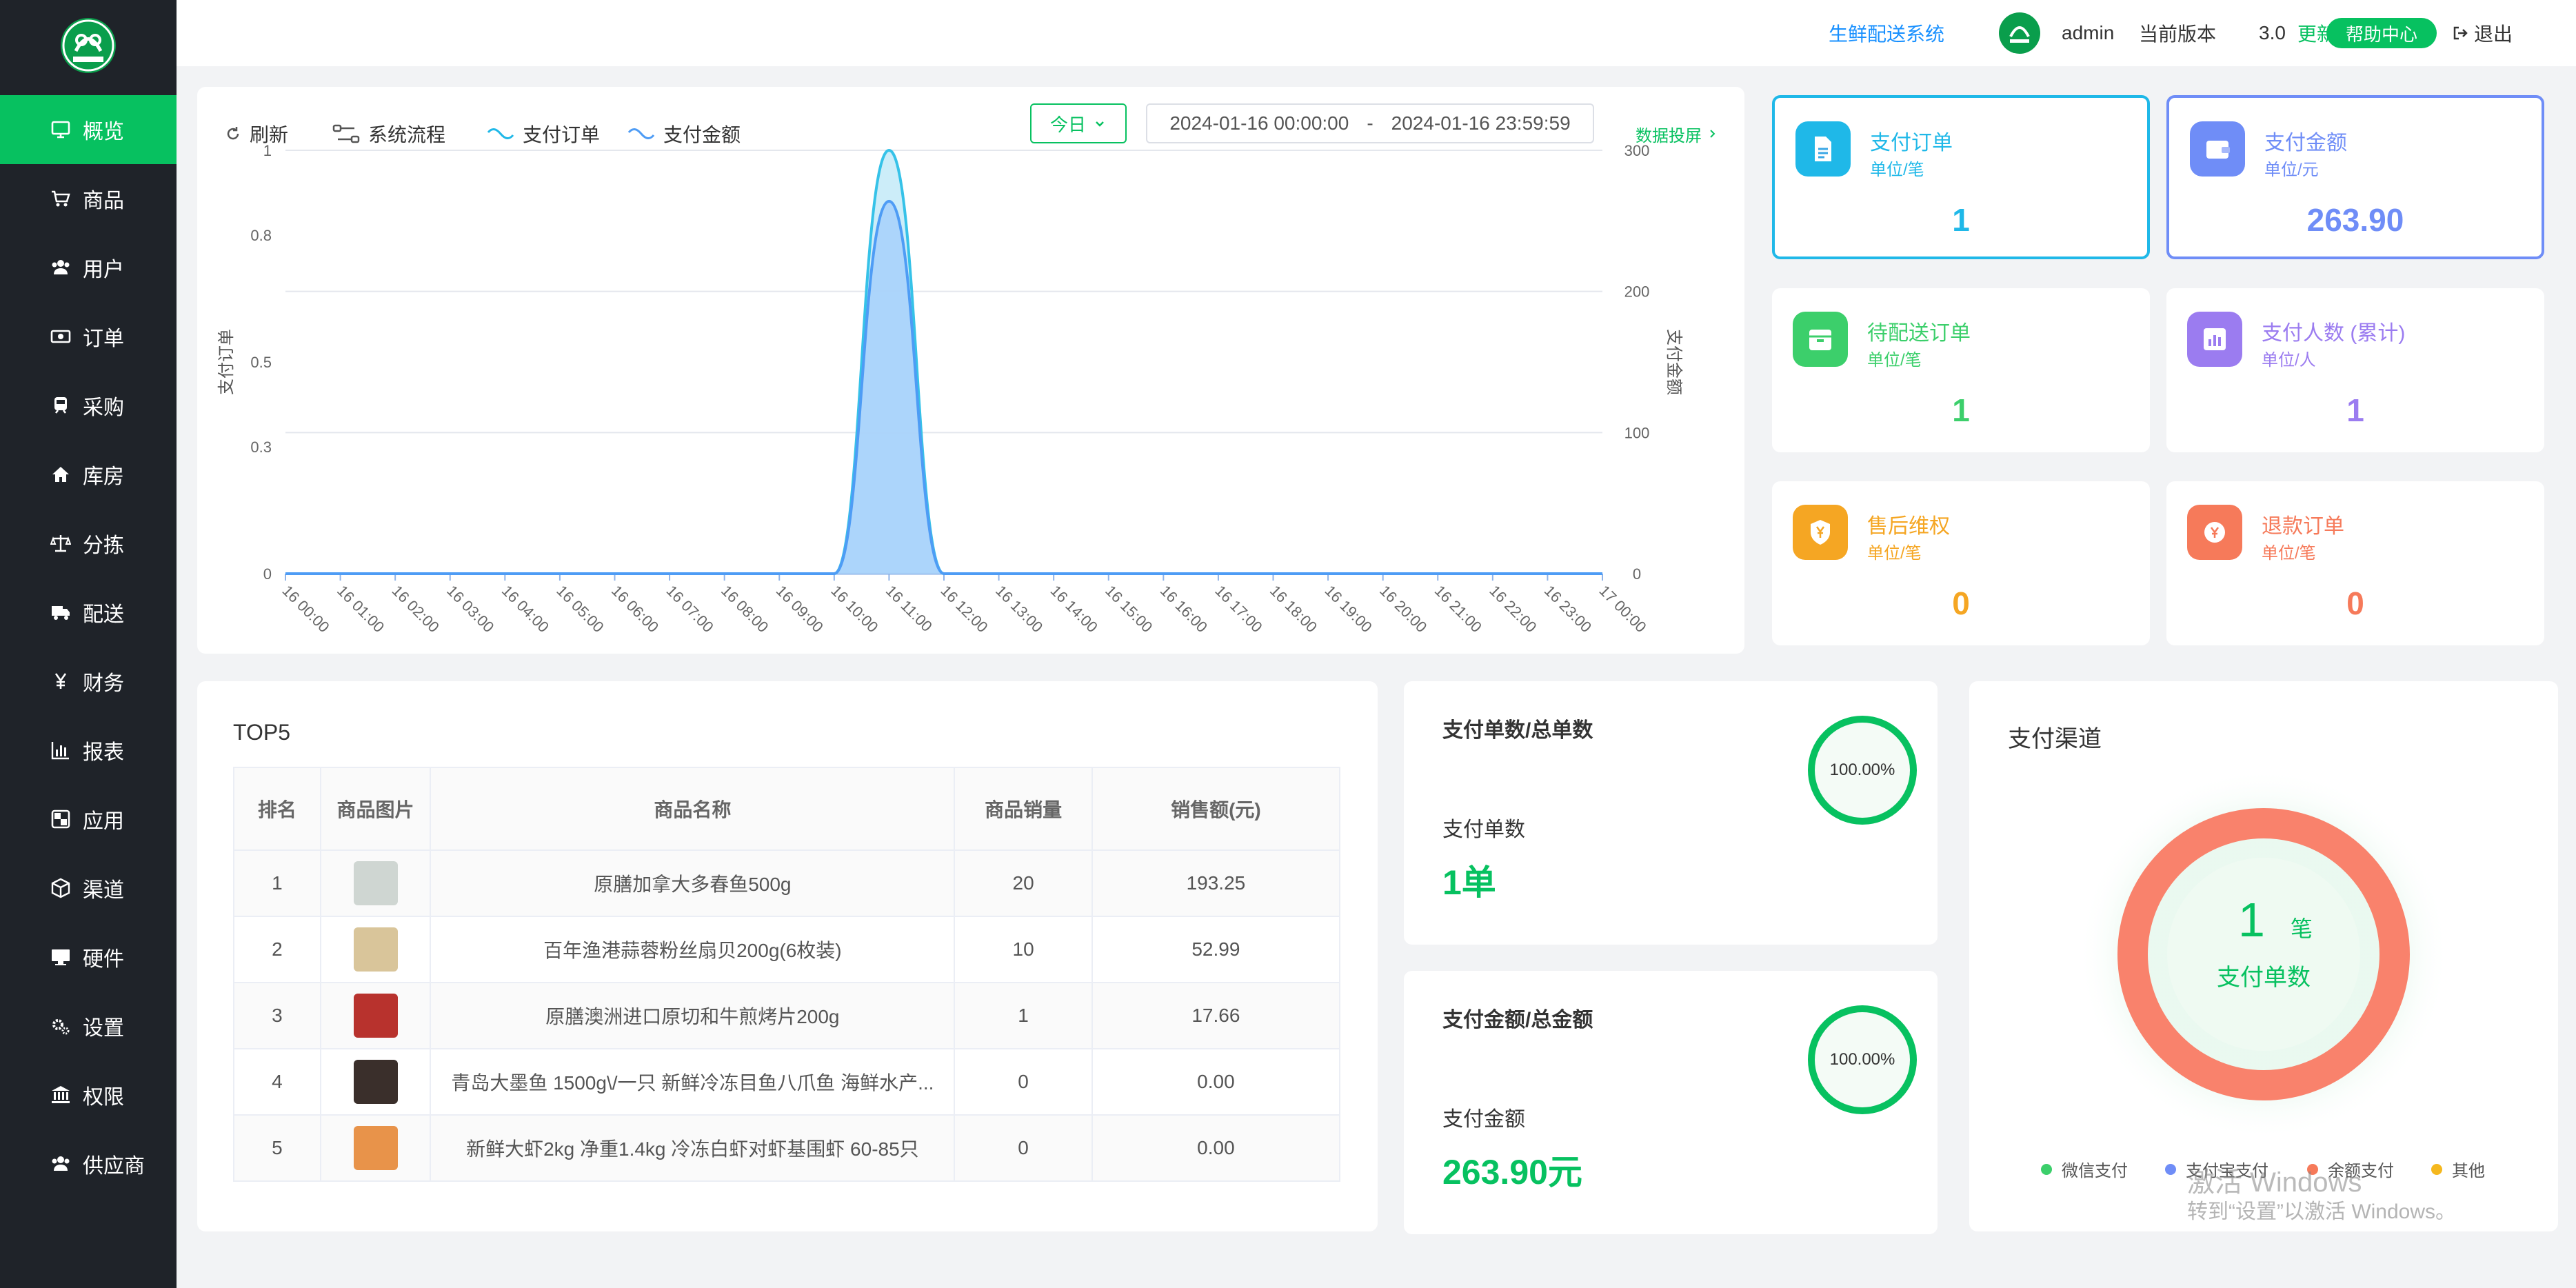 The width and height of the screenshot is (2576, 1288). I want to click on legend-amount: 支付金额, so click(684, 133).